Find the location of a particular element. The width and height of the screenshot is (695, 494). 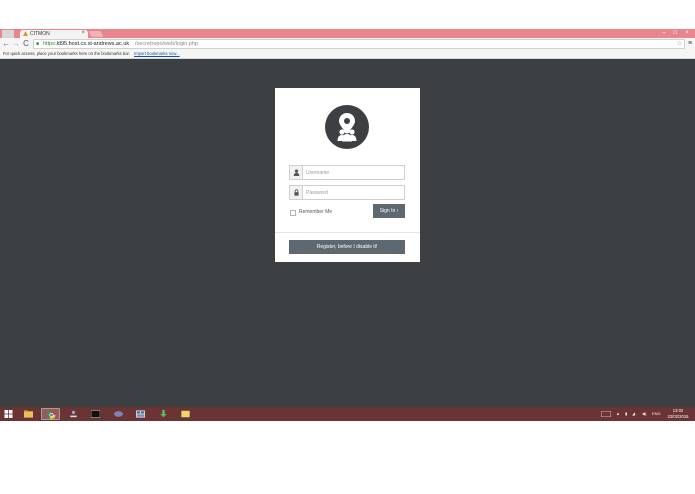

sign-in-button: Sign In › is located at coordinates (389, 211).